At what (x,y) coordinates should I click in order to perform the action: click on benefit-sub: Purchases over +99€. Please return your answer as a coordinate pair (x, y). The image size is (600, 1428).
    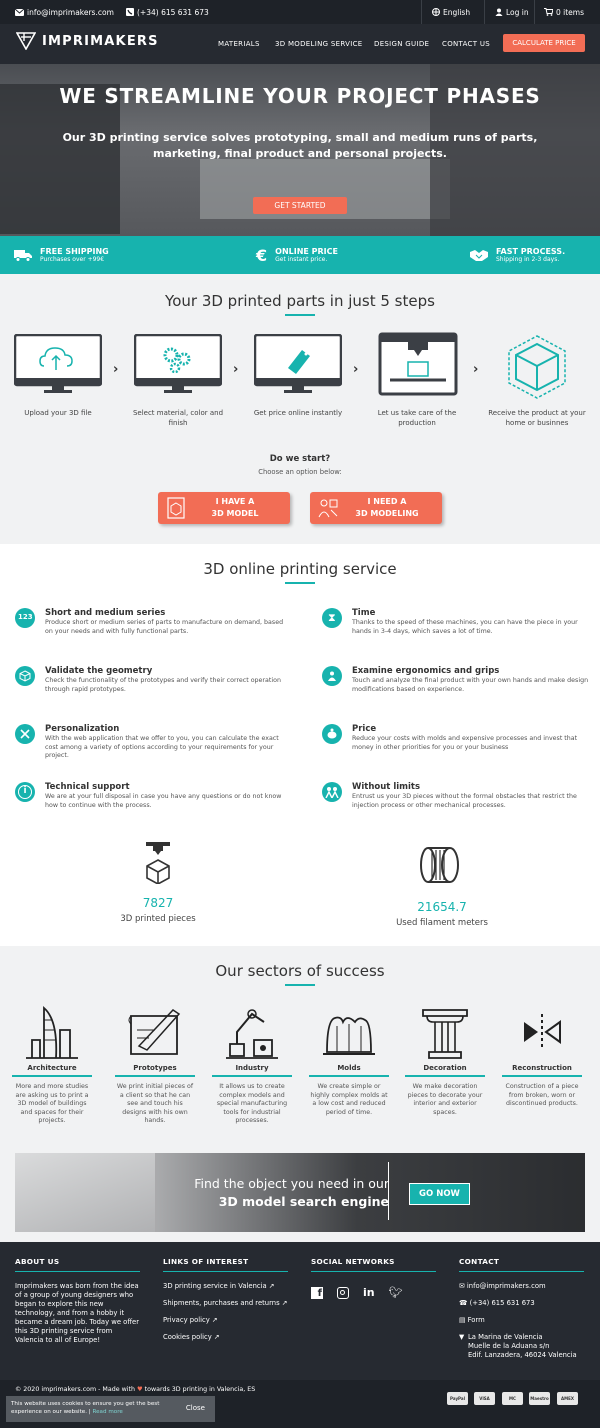
    Looking at the image, I should click on (72, 259).